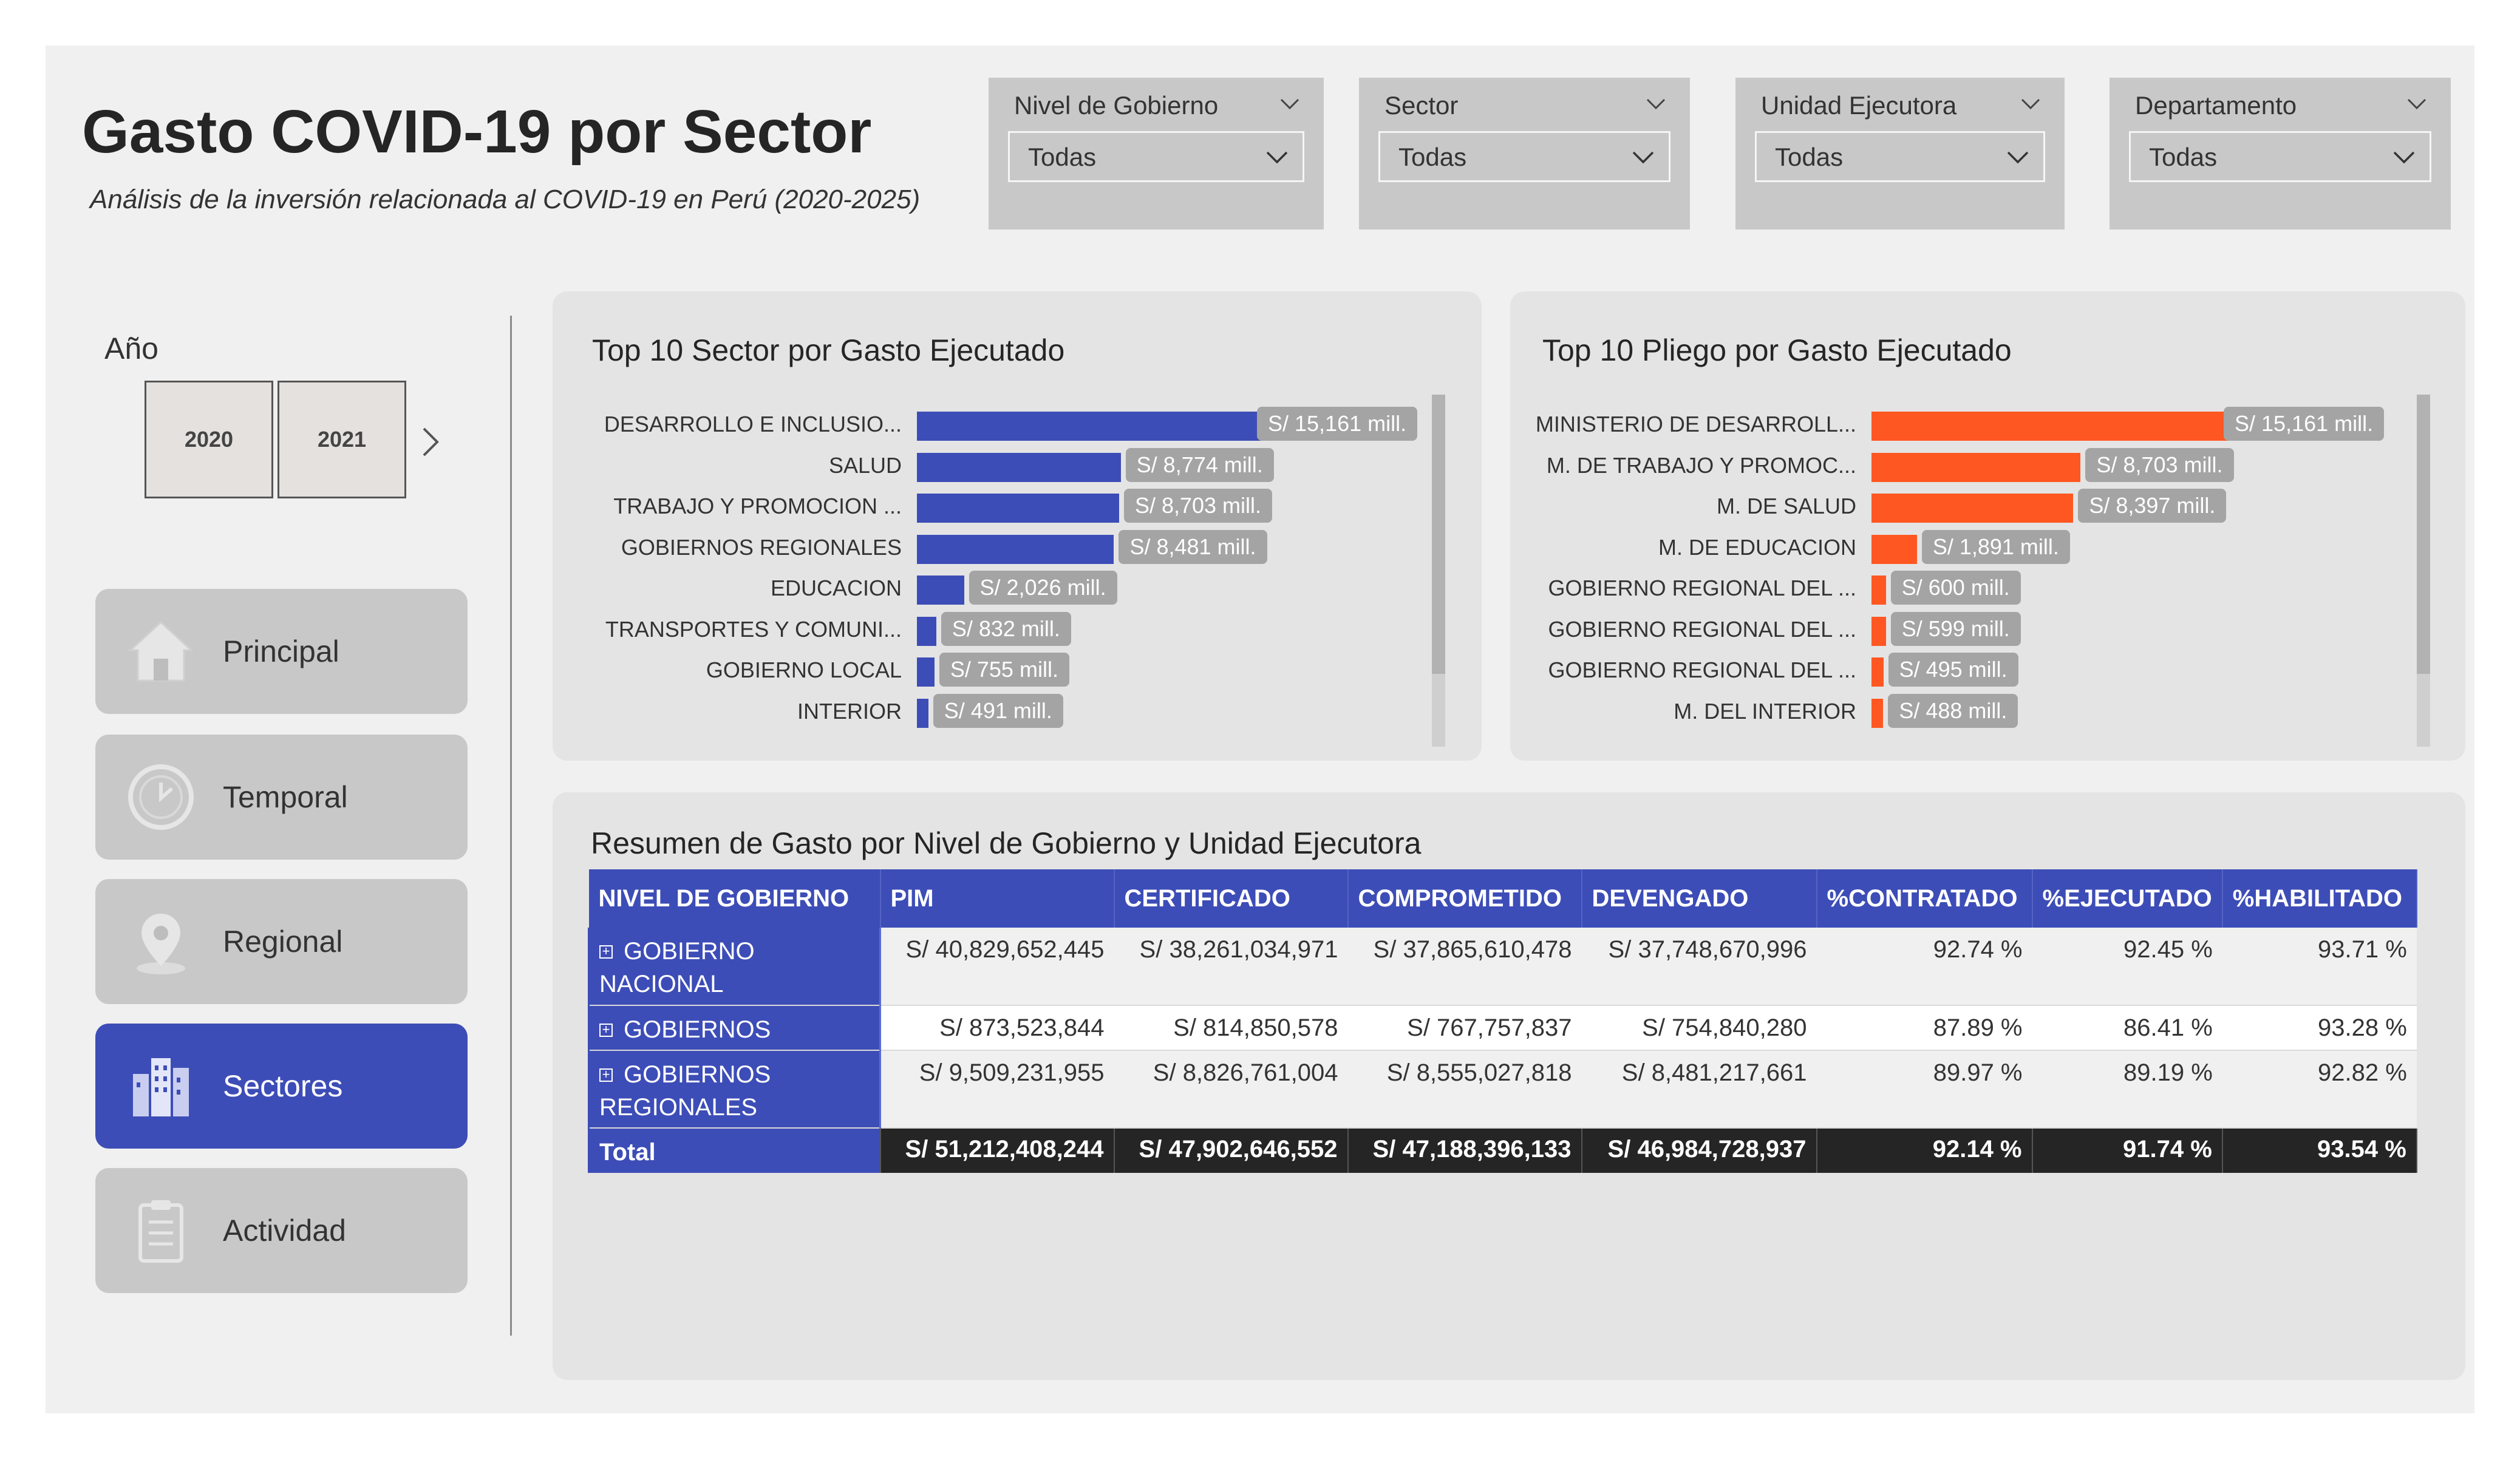  I want to click on bar-data-label: S/ 599 mill., so click(1955, 628).